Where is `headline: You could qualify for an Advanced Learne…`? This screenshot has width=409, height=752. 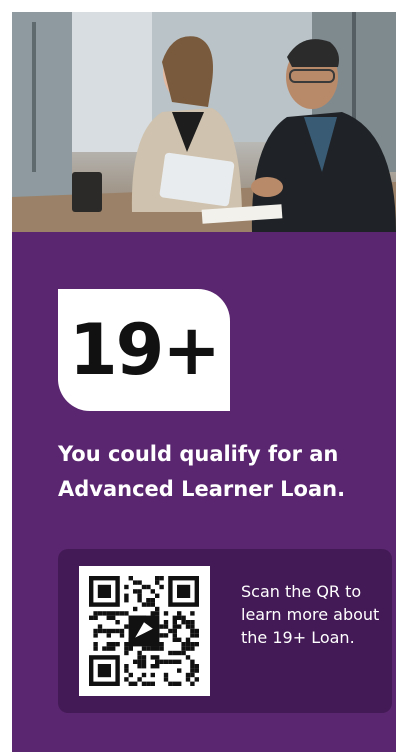
headline: You could qualify for an Advanced Learne… is located at coordinates (202, 471).